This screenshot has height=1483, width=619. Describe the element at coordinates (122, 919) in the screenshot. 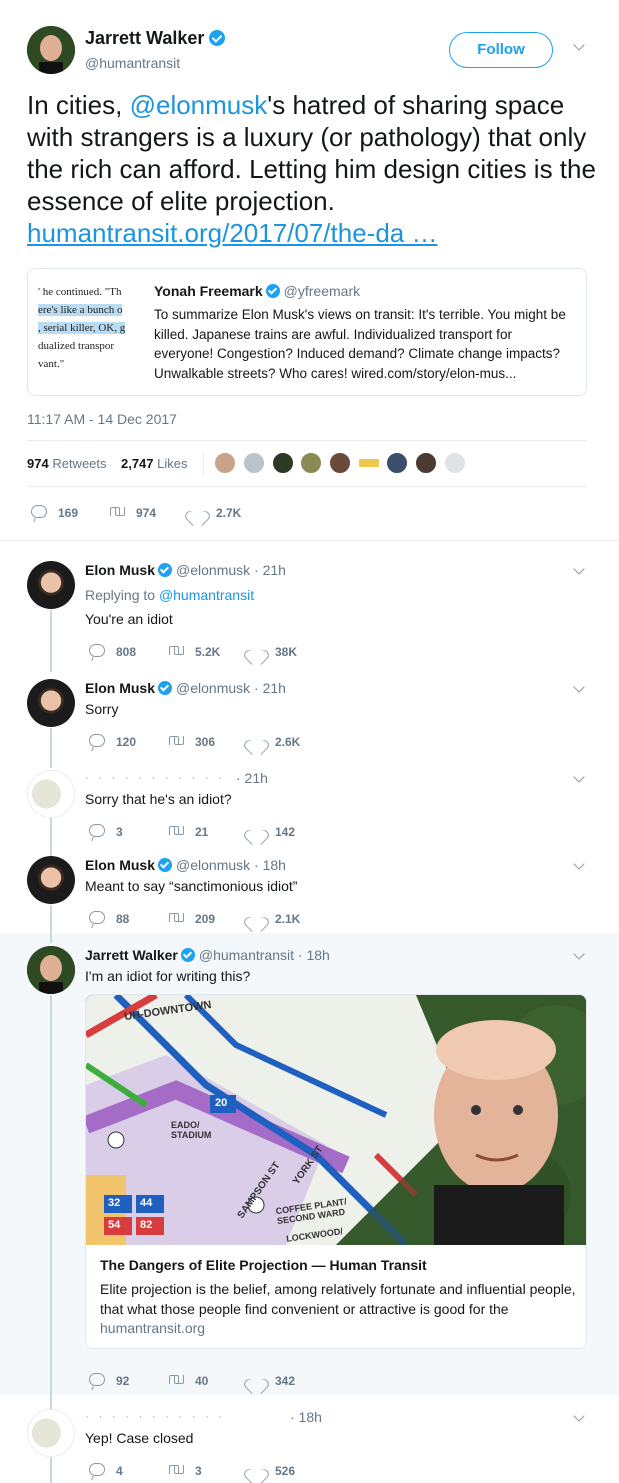

I see `reply-count: 88` at that location.